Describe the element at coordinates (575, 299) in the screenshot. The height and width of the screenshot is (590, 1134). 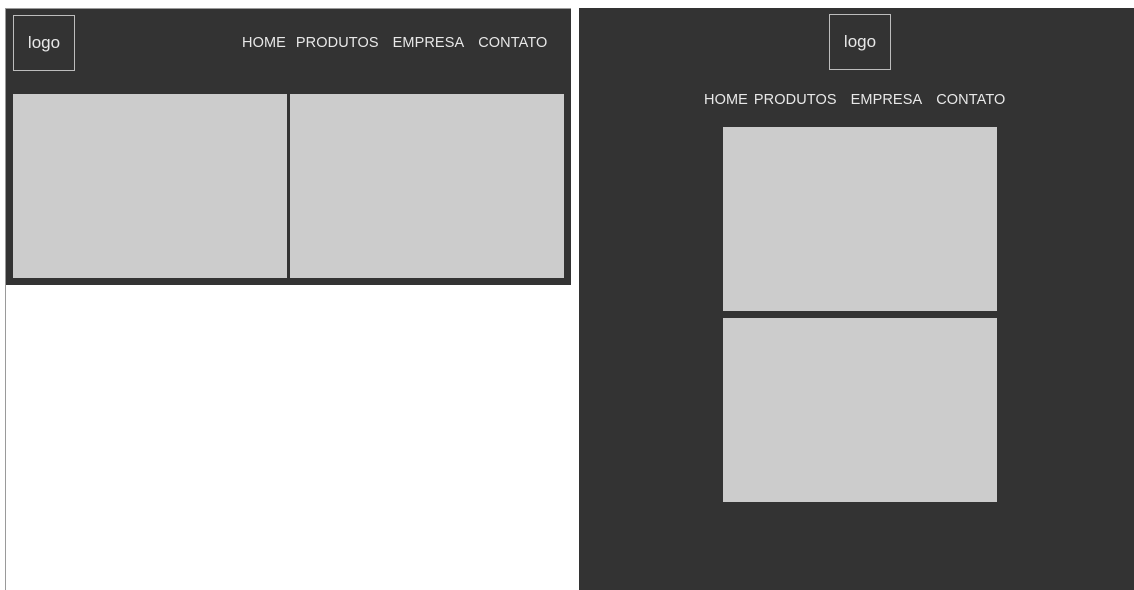
I see `panel-divider` at that location.